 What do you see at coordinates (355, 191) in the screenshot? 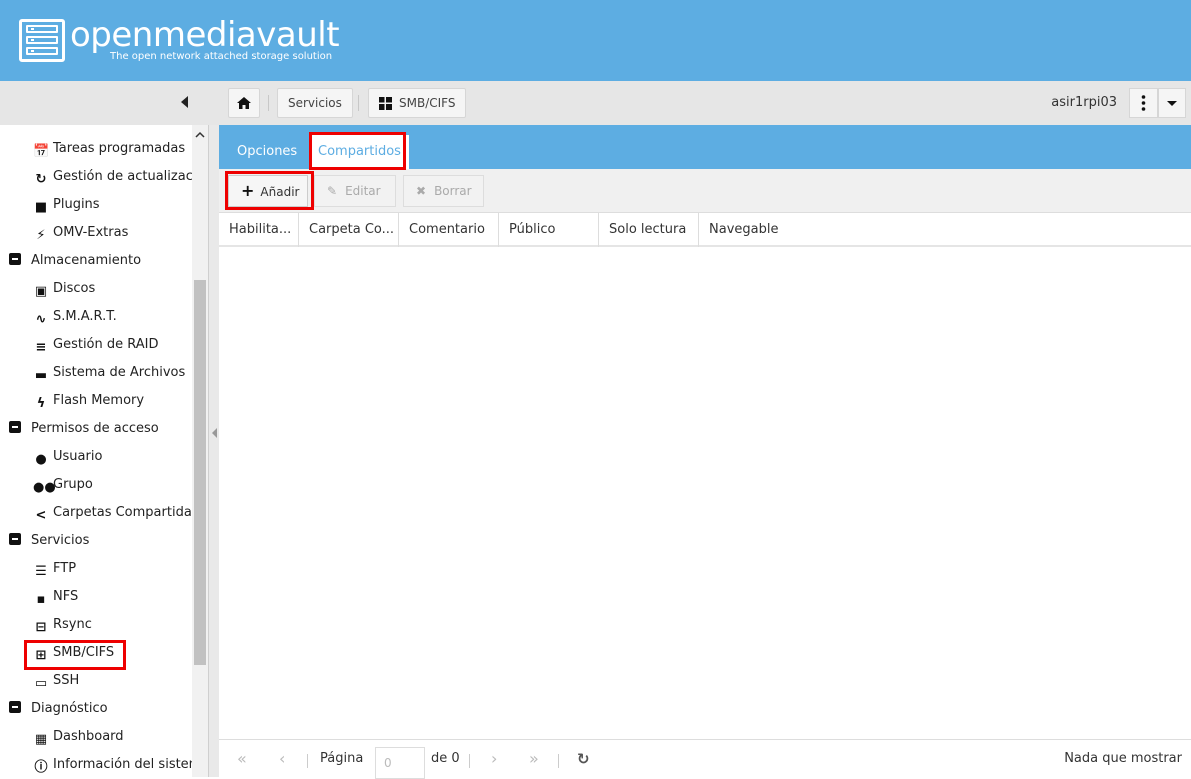
I see `edit-button: ✎ Editar` at bounding box center [355, 191].